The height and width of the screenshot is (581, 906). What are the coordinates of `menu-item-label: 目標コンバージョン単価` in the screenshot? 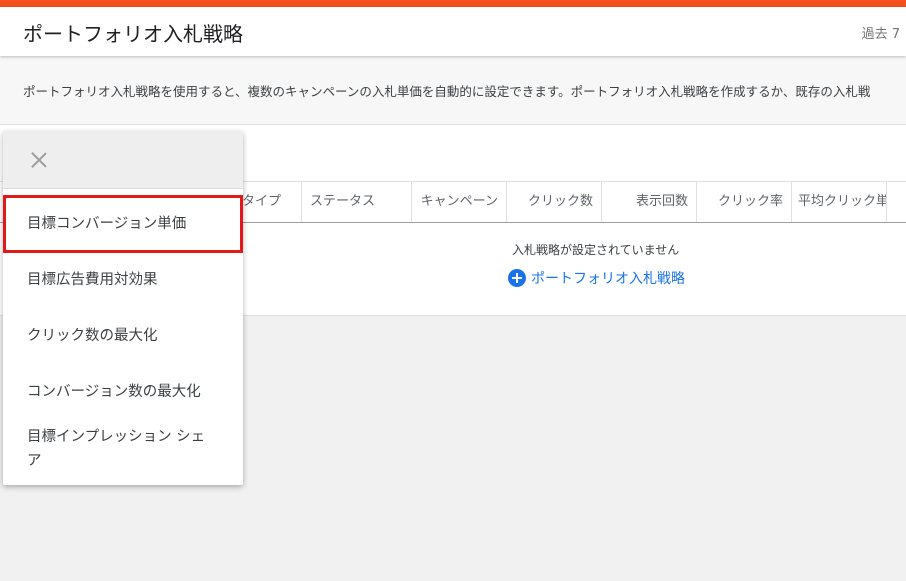 It's located at (107, 224).